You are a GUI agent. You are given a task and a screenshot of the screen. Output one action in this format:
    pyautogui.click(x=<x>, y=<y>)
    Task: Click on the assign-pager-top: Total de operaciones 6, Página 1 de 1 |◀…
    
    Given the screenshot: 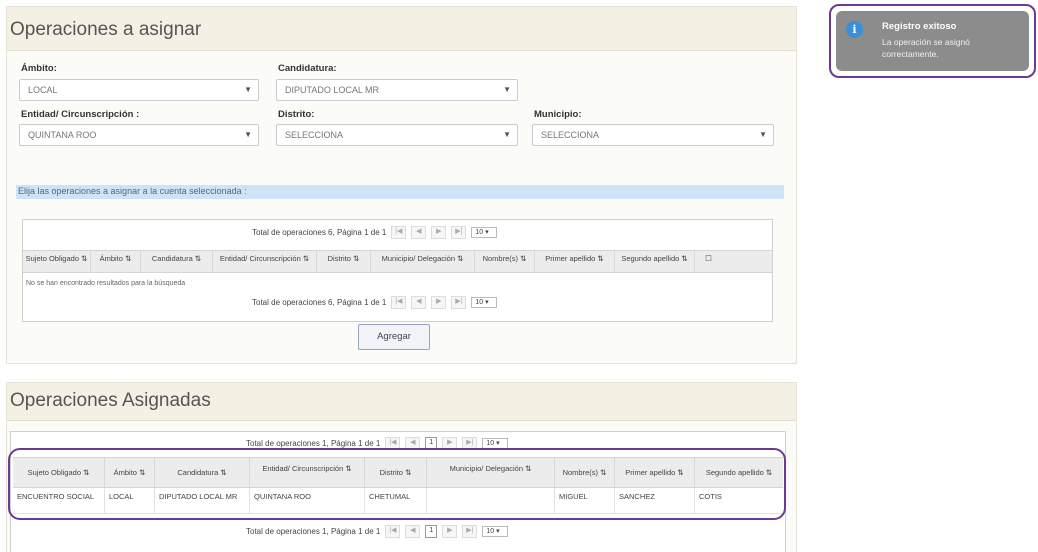 What is the action you would take?
    pyautogui.click(x=375, y=232)
    